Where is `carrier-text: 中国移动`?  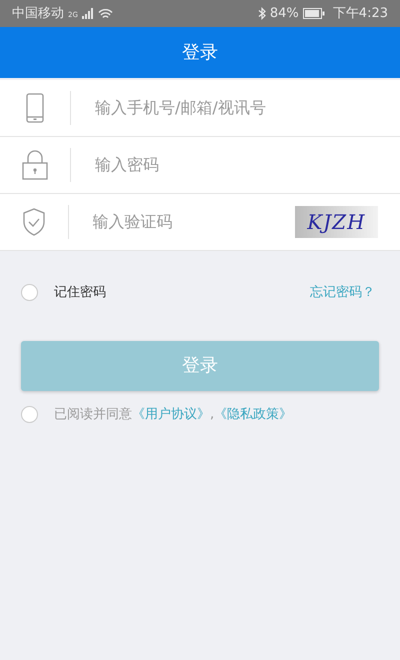
carrier-text: 中国移动 is located at coordinates (38, 13).